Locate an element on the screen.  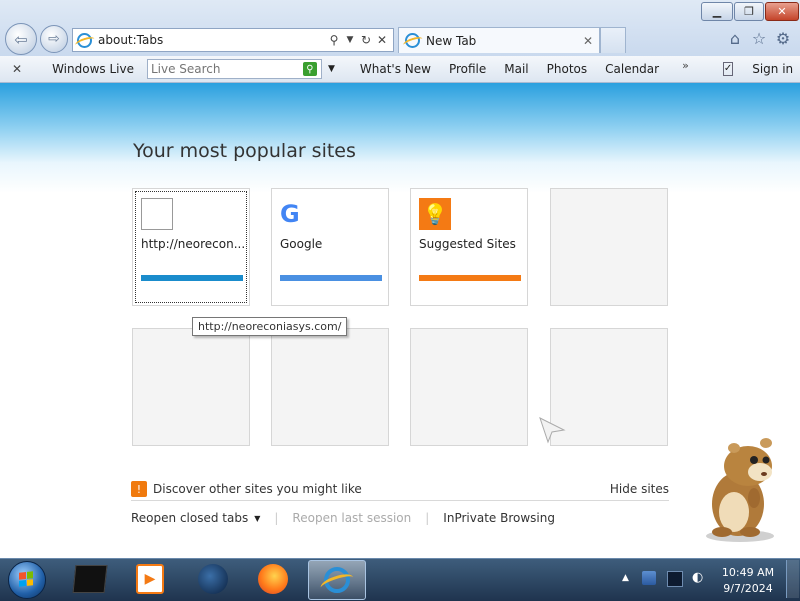
terminal-icon is located at coordinates (90, 579).